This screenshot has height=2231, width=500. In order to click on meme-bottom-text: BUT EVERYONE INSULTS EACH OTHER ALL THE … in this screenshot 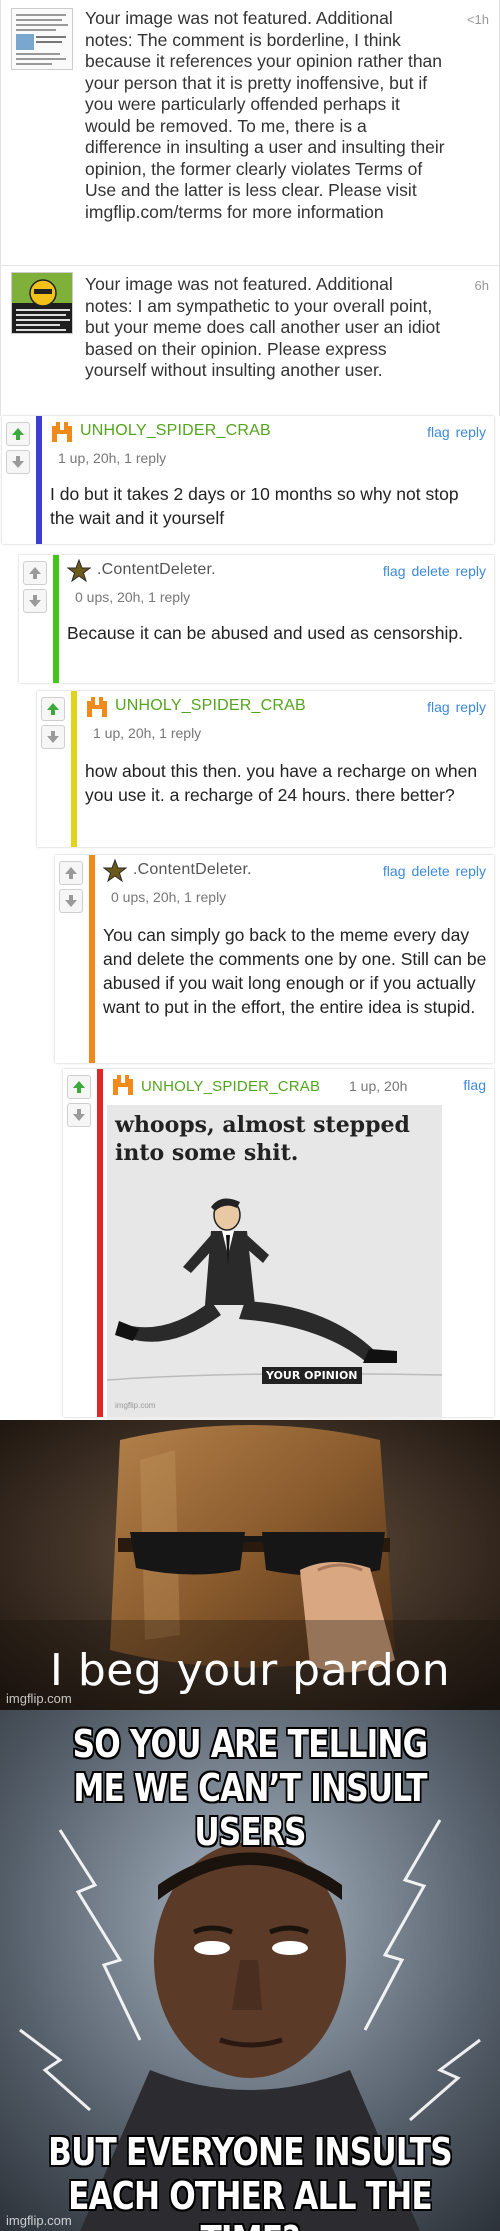, I will do `click(250, 2180)`.